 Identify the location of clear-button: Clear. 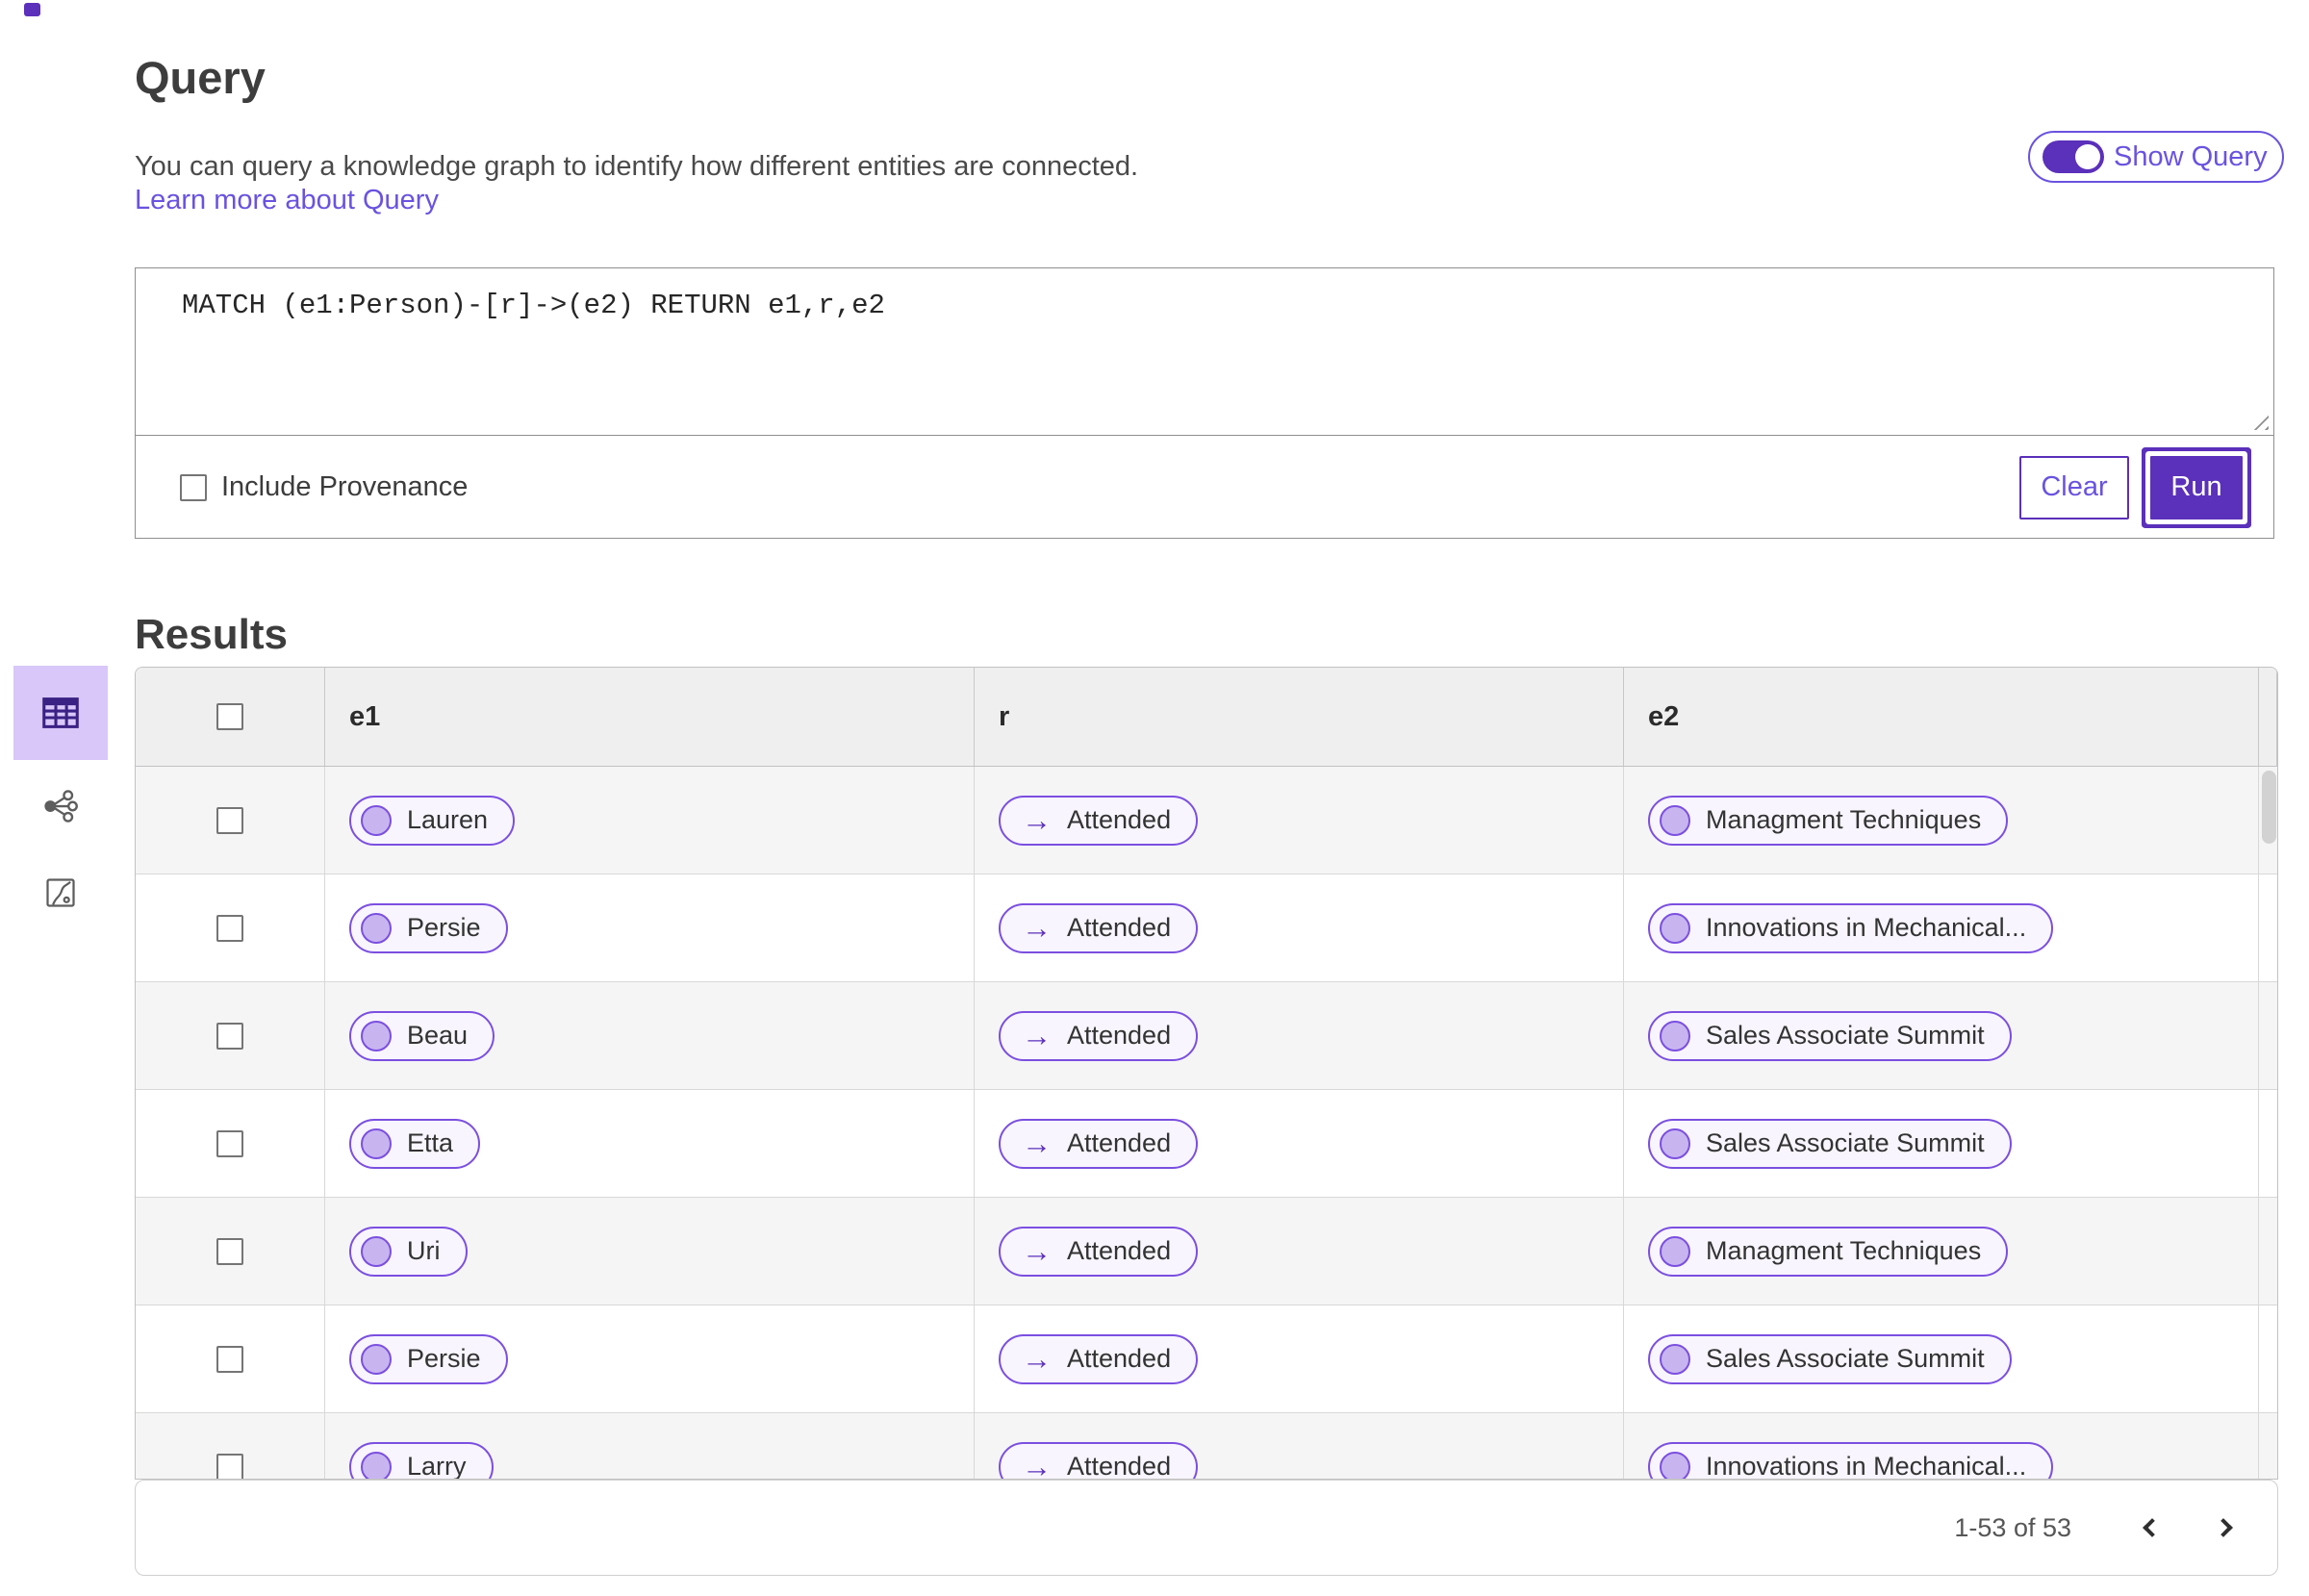
(2074, 487).